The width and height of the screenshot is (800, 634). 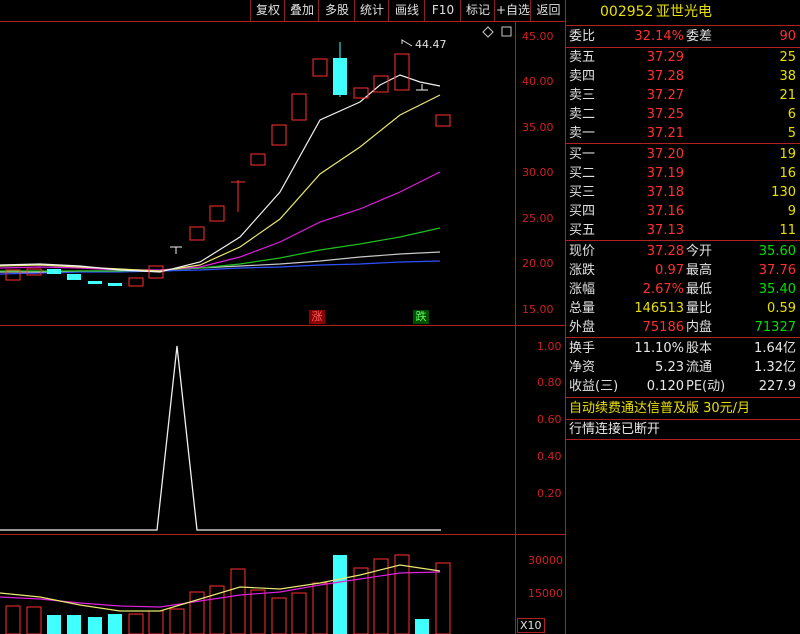 I want to click on high-marker-icon, so click(x=407, y=43).